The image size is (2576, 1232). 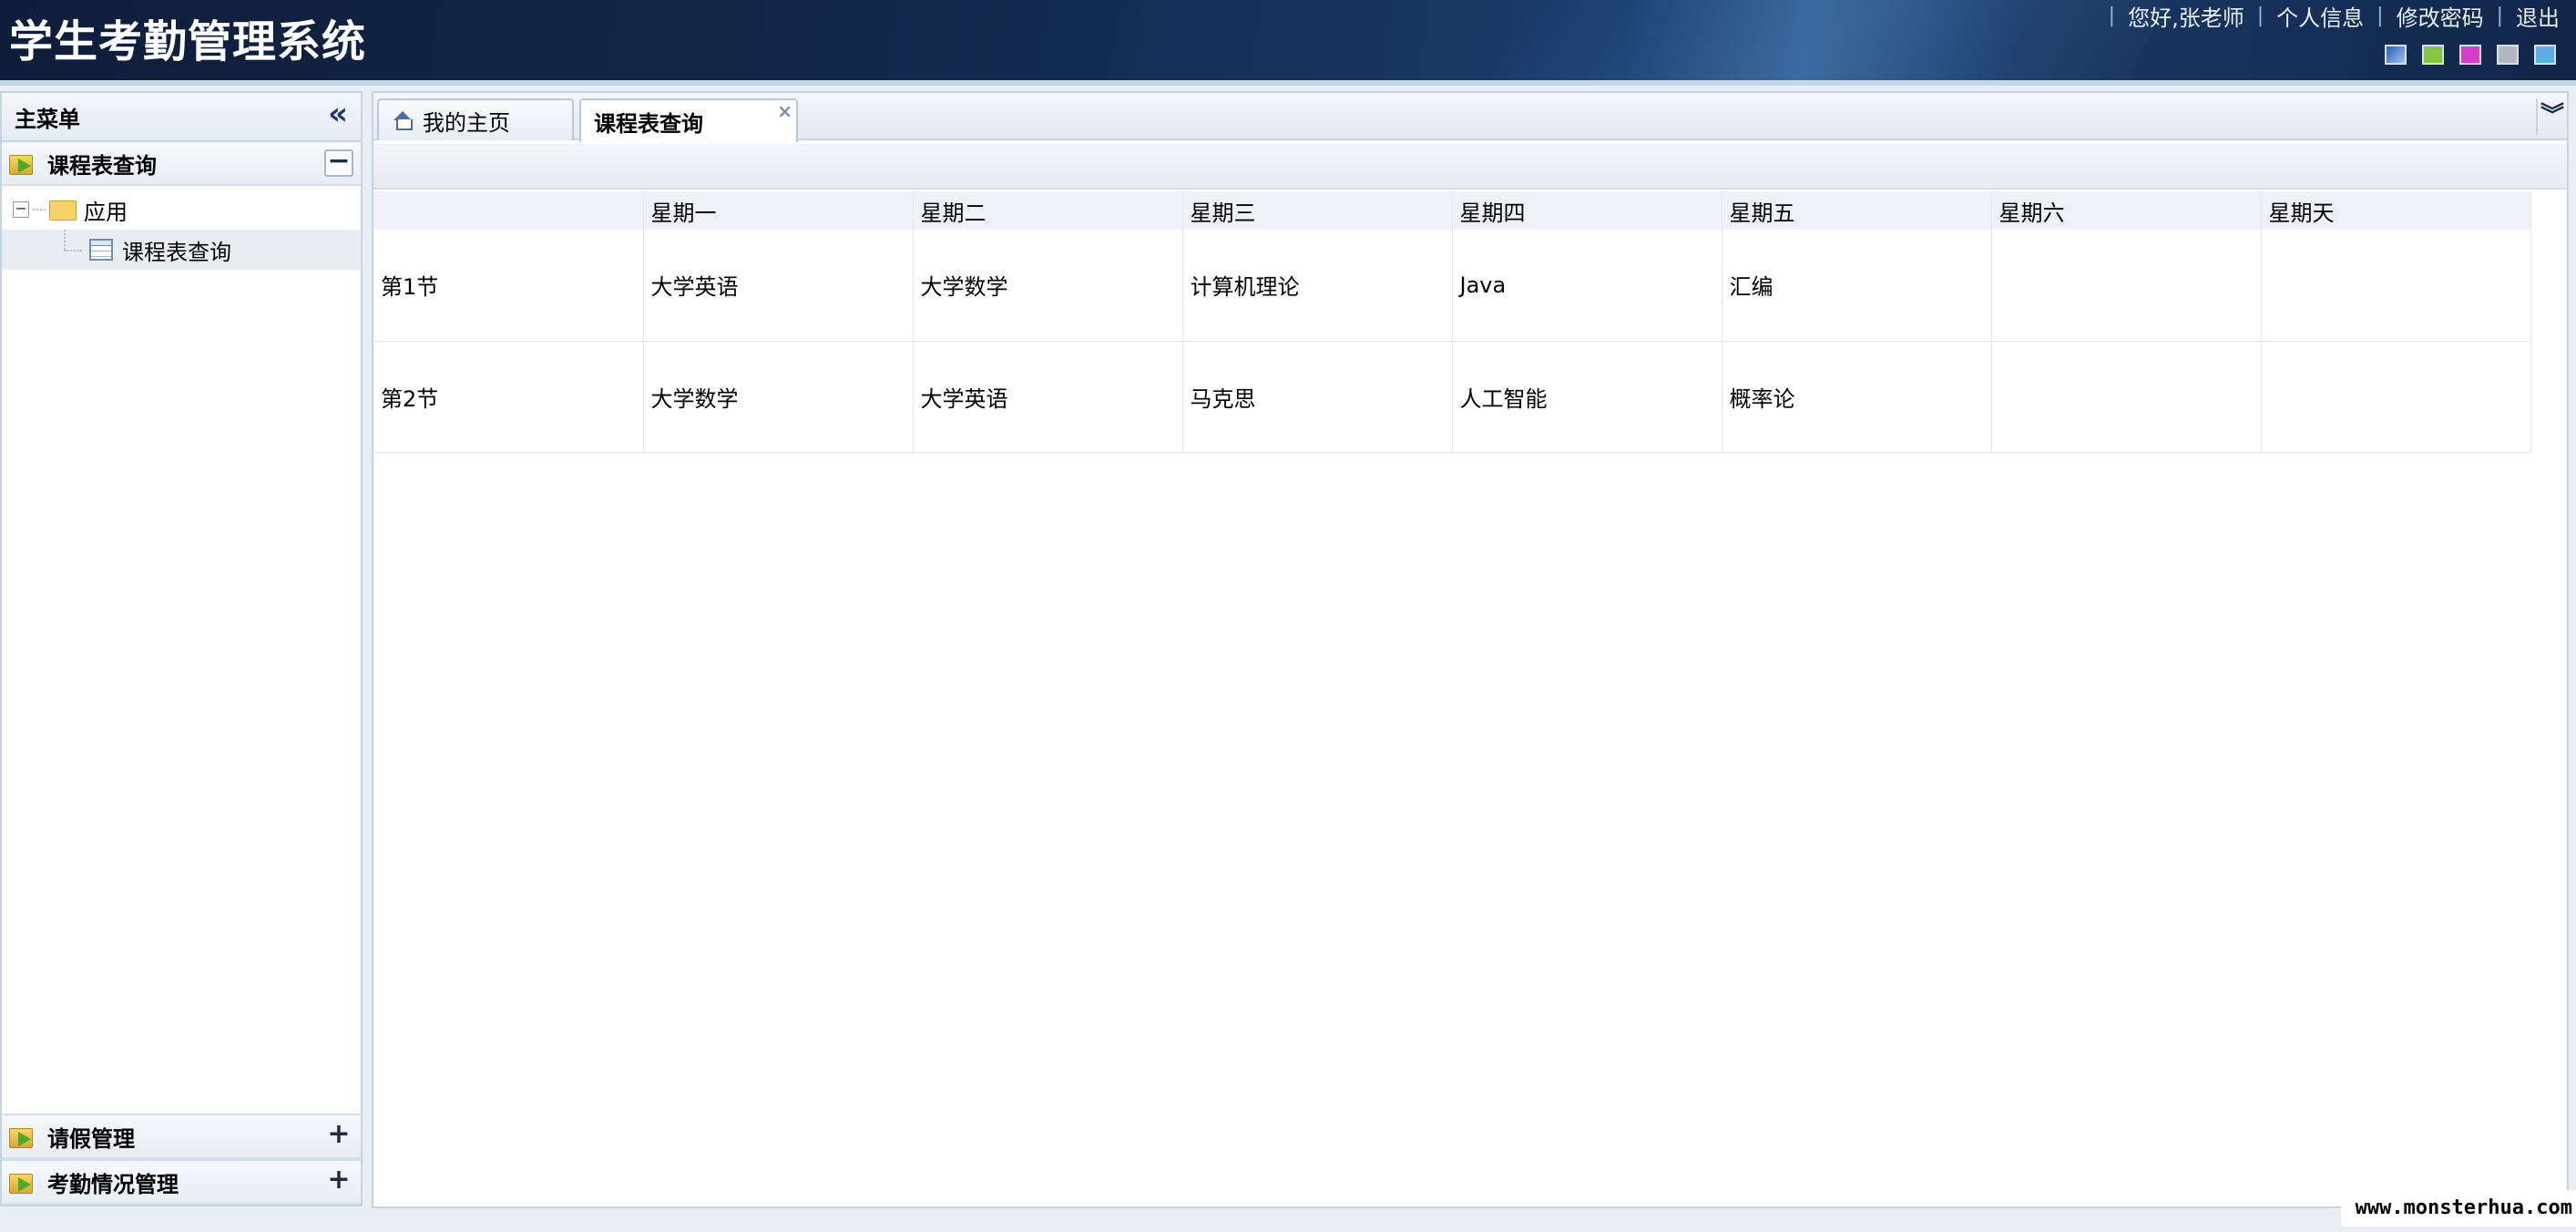 What do you see at coordinates (181, 164) in the screenshot?
I see `accordion-timetable-query: 课程表查询 −` at bounding box center [181, 164].